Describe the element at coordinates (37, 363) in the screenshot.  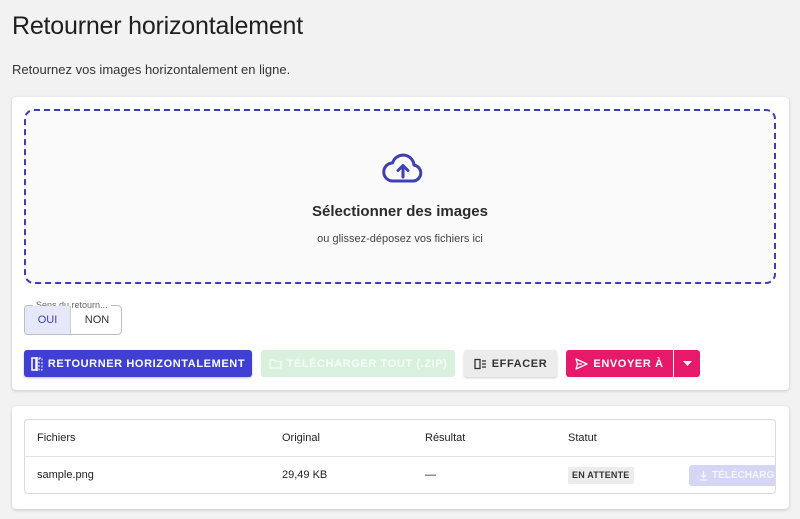
I see `flip-icon` at that location.